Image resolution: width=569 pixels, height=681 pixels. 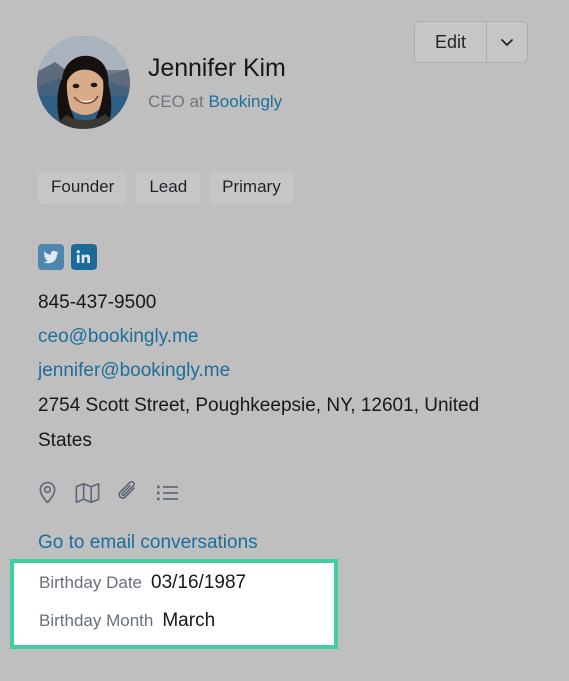 What do you see at coordinates (90, 582) in the screenshot?
I see `birthday-date-label: Birthday Date` at bounding box center [90, 582].